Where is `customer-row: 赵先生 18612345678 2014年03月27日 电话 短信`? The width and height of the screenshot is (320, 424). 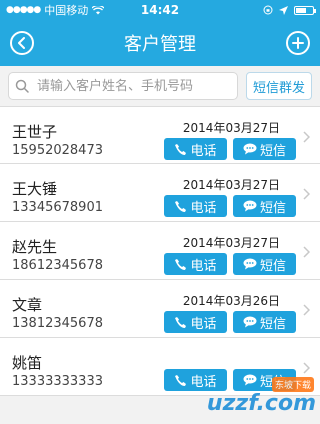 customer-row: 赵先生 18612345678 2014年03月27日 电话 短信 is located at coordinates (160, 251).